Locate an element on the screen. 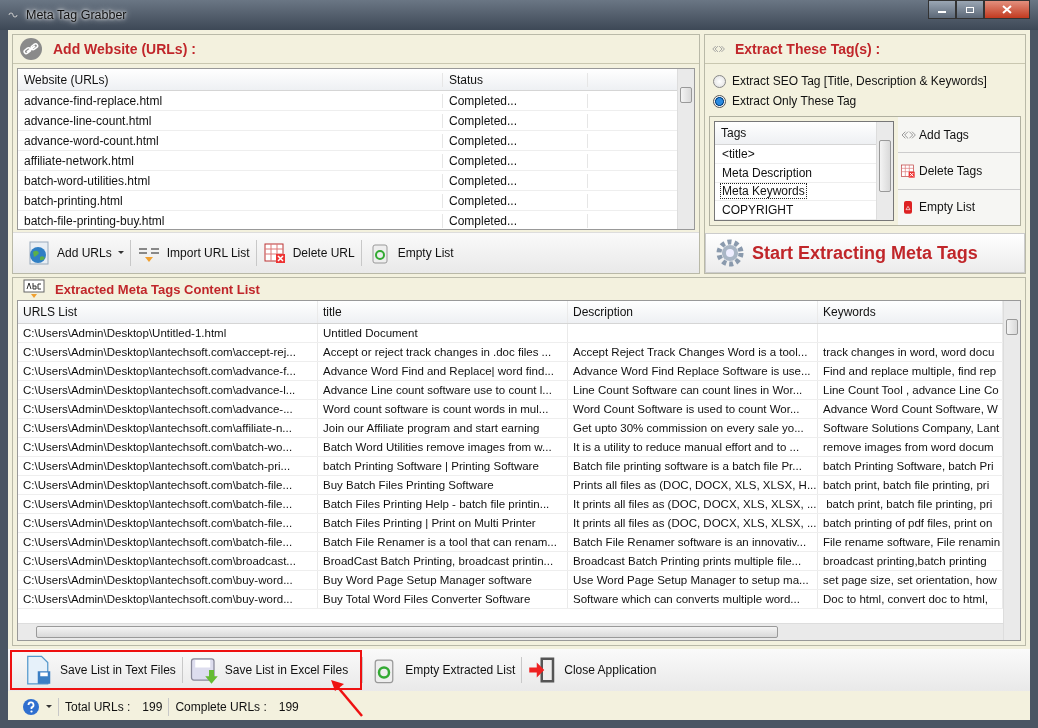  toolbar-button: Empty Extracted List is located at coordinates (442, 670).